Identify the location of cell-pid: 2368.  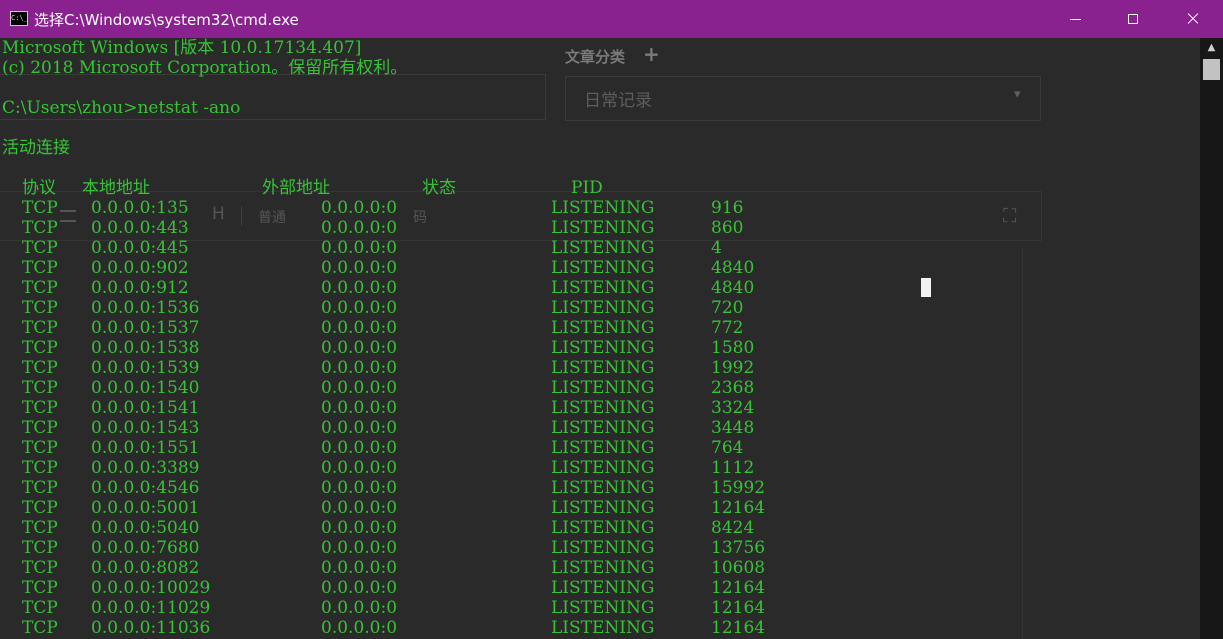
(733, 388).